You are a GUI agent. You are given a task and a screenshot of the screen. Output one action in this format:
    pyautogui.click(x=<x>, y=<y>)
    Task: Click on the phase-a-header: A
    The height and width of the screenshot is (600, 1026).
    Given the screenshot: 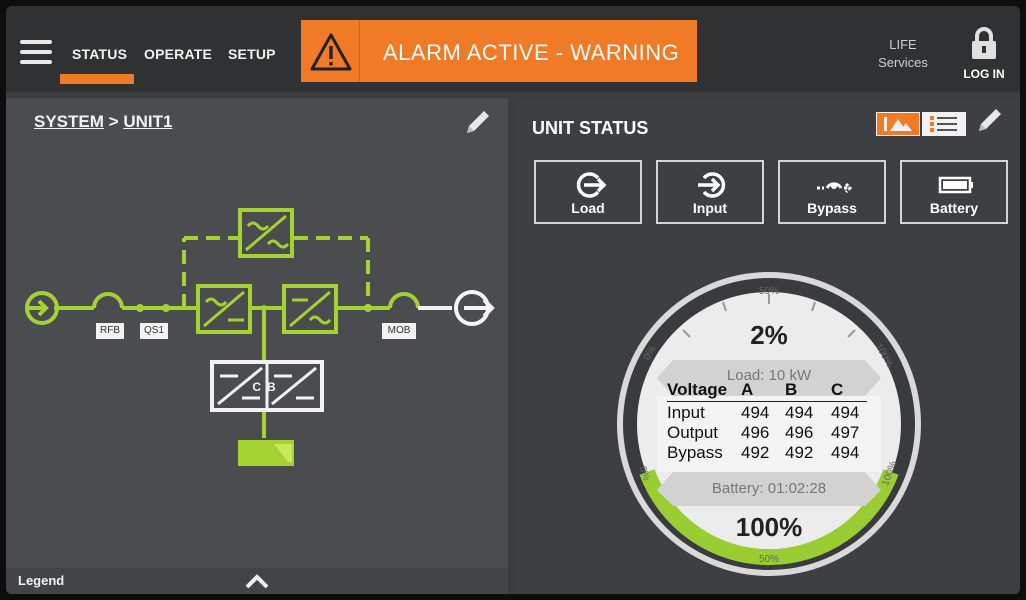 What is the action you would take?
    pyautogui.click(x=747, y=389)
    